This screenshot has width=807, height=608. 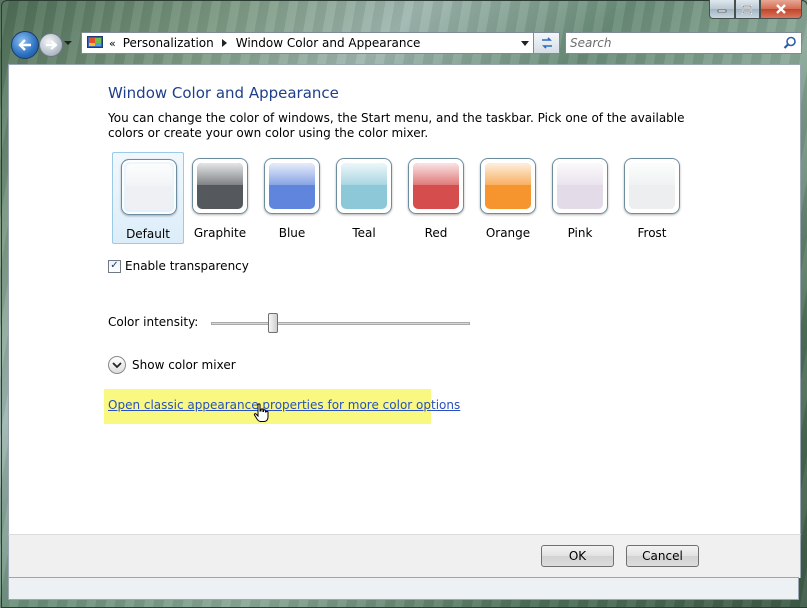 I want to click on swatch-frost: Frost, so click(x=652, y=198).